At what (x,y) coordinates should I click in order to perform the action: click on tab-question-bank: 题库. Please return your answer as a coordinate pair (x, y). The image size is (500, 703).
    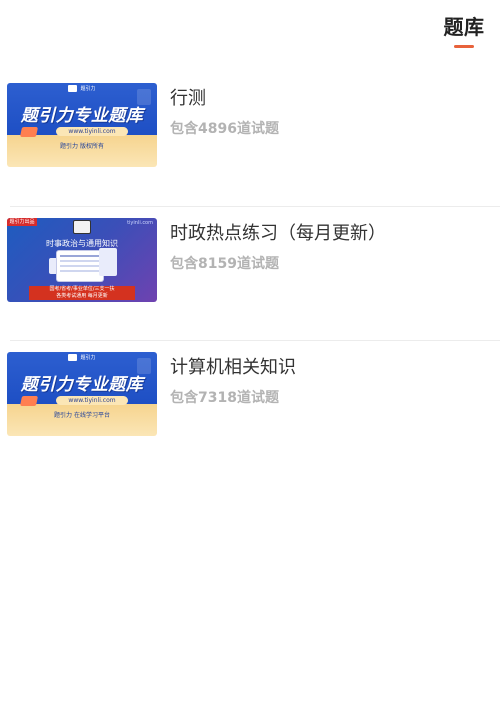
    Looking at the image, I should click on (464, 31).